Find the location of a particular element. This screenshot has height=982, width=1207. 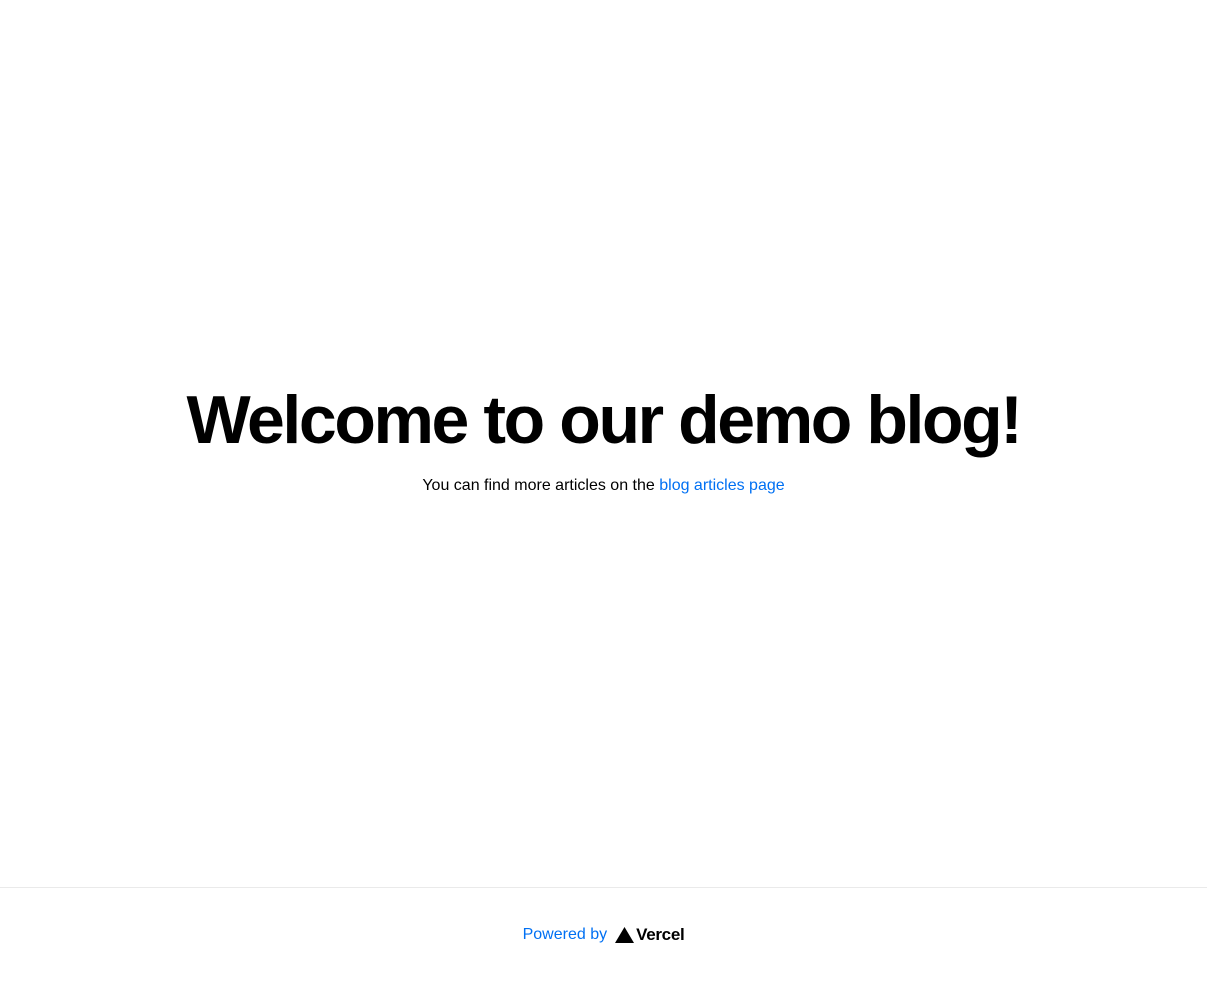

blog-articles-link: blog articles page is located at coordinates (721, 485).